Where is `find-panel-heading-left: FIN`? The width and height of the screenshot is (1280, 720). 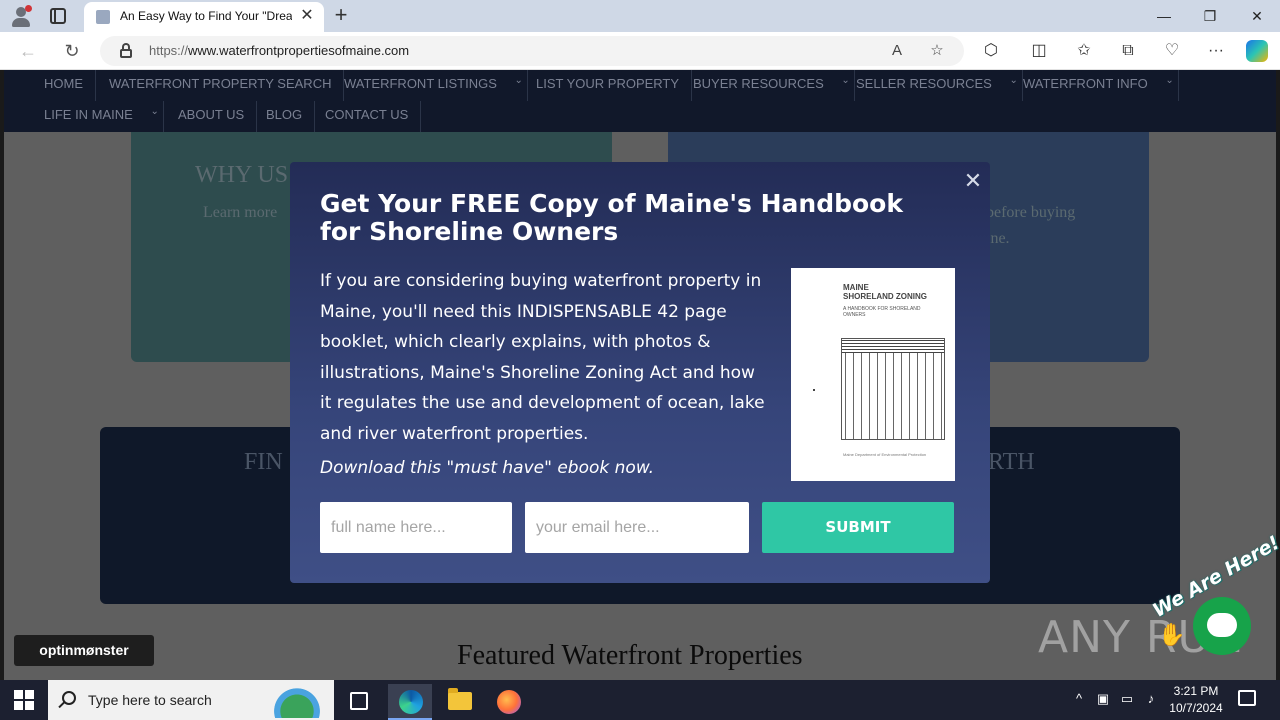 find-panel-heading-left: FIN is located at coordinates (263, 462).